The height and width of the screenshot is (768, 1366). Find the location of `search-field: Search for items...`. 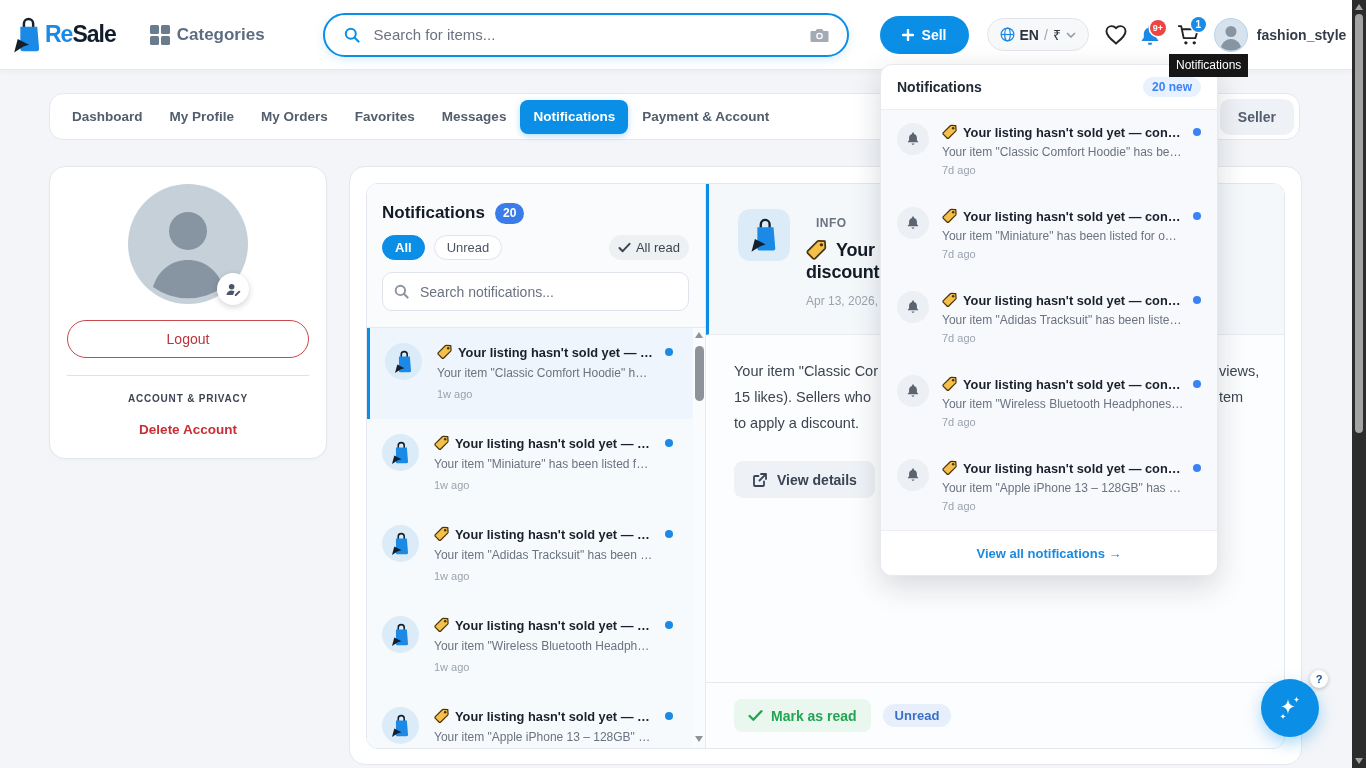

search-field: Search for items... is located at coordinates (585, 34).